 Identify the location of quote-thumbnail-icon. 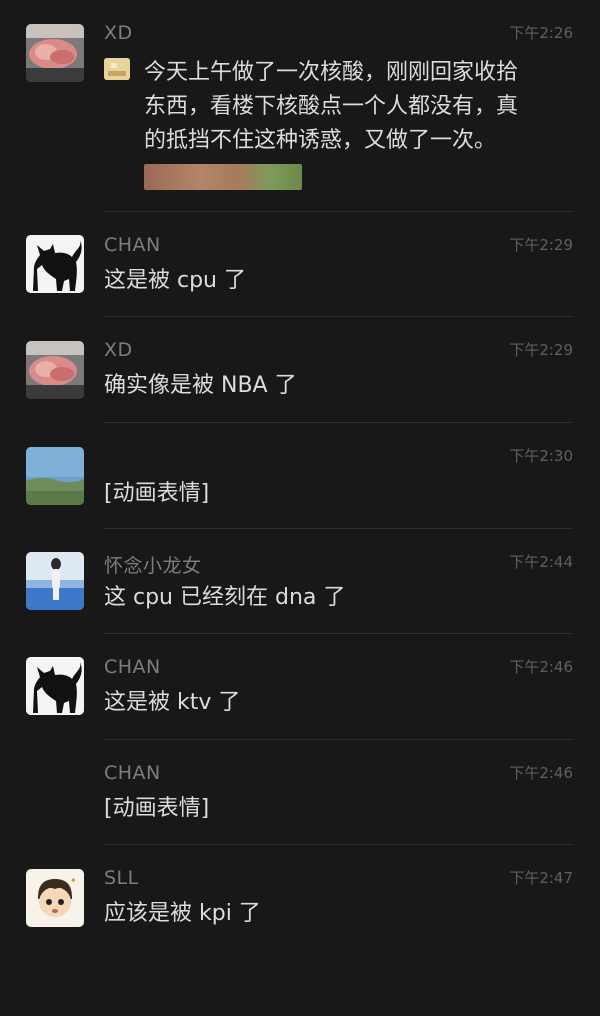
(117, 69).